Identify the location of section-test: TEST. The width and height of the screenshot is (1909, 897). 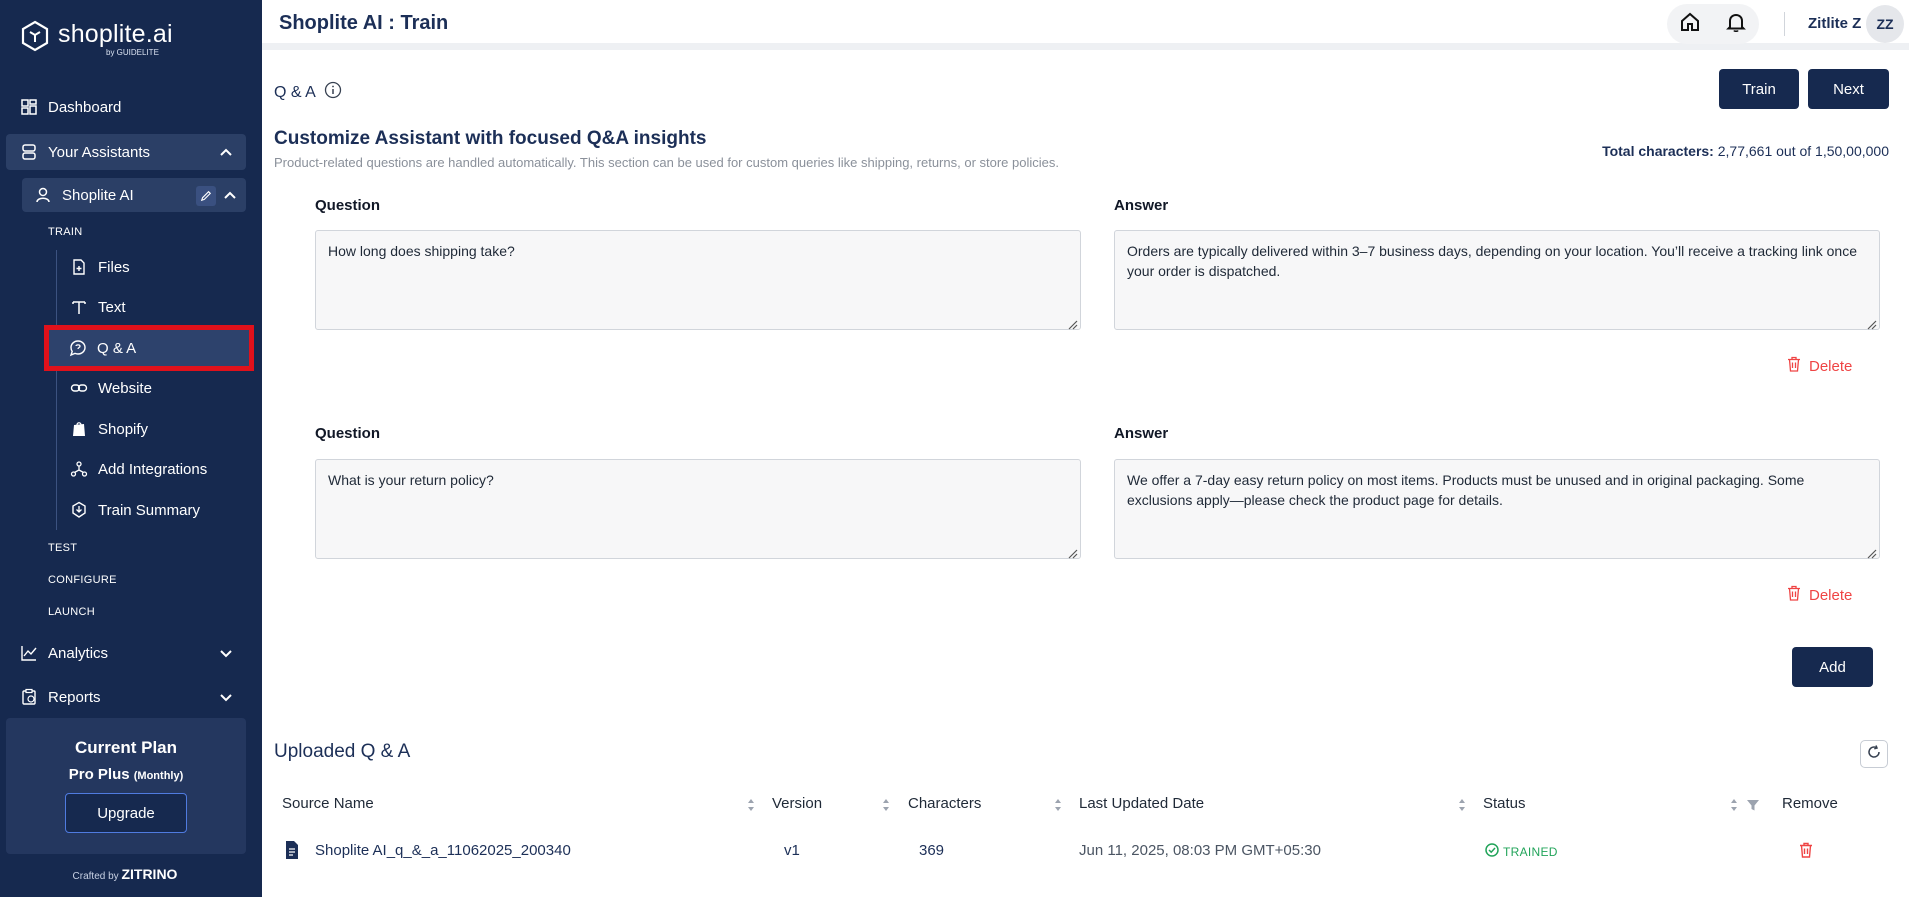
(62, 548).